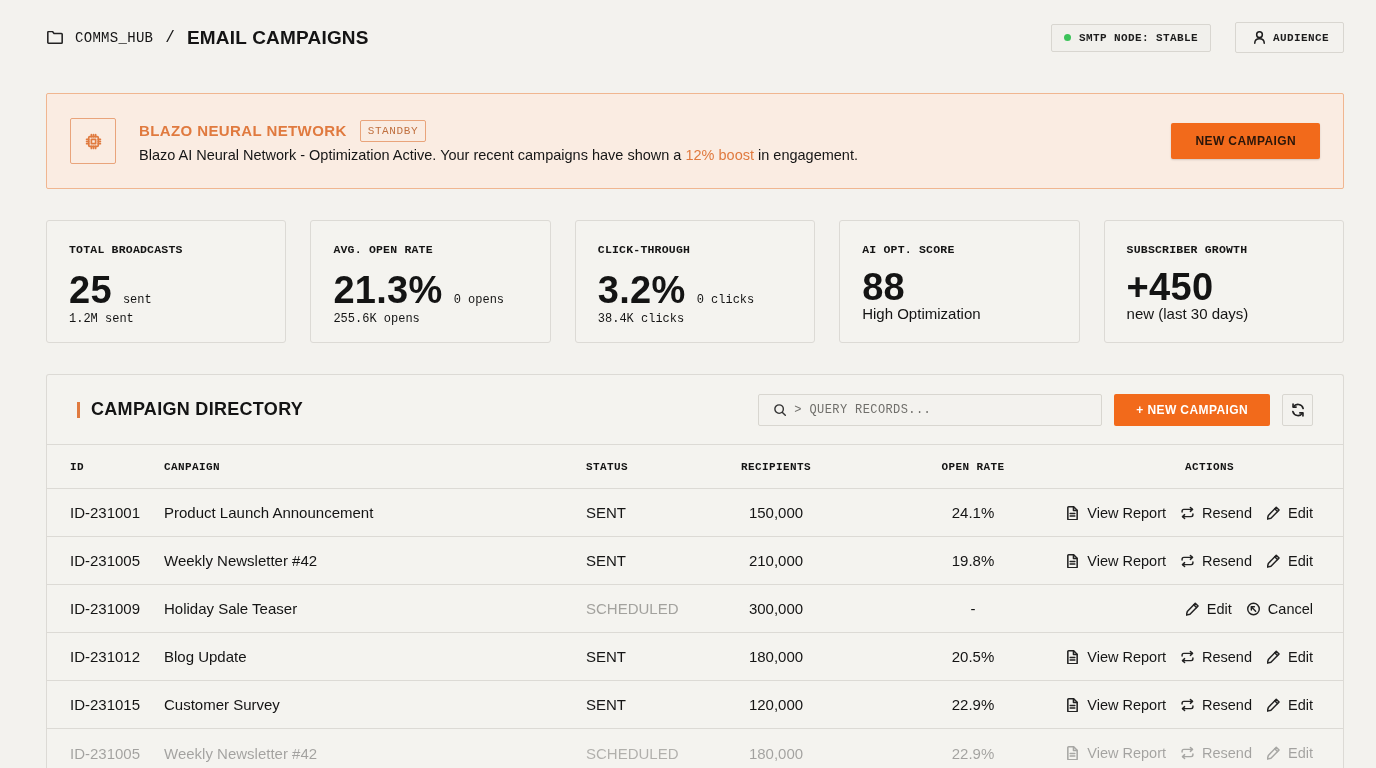  What do you see at coordinates (973, 608) in the screenshot?
I see `table-cell: -` at bounding box center [973, 608].